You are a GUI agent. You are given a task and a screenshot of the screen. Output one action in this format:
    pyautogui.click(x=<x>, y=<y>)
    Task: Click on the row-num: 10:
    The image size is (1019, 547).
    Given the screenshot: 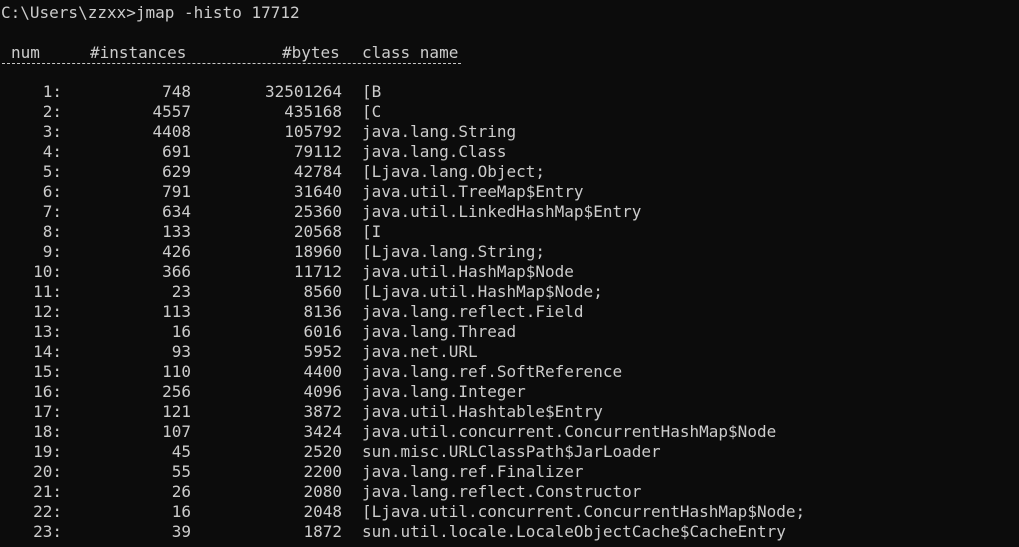 What is the action you would take?
    pyautogui.click(x=47, y=271)
    